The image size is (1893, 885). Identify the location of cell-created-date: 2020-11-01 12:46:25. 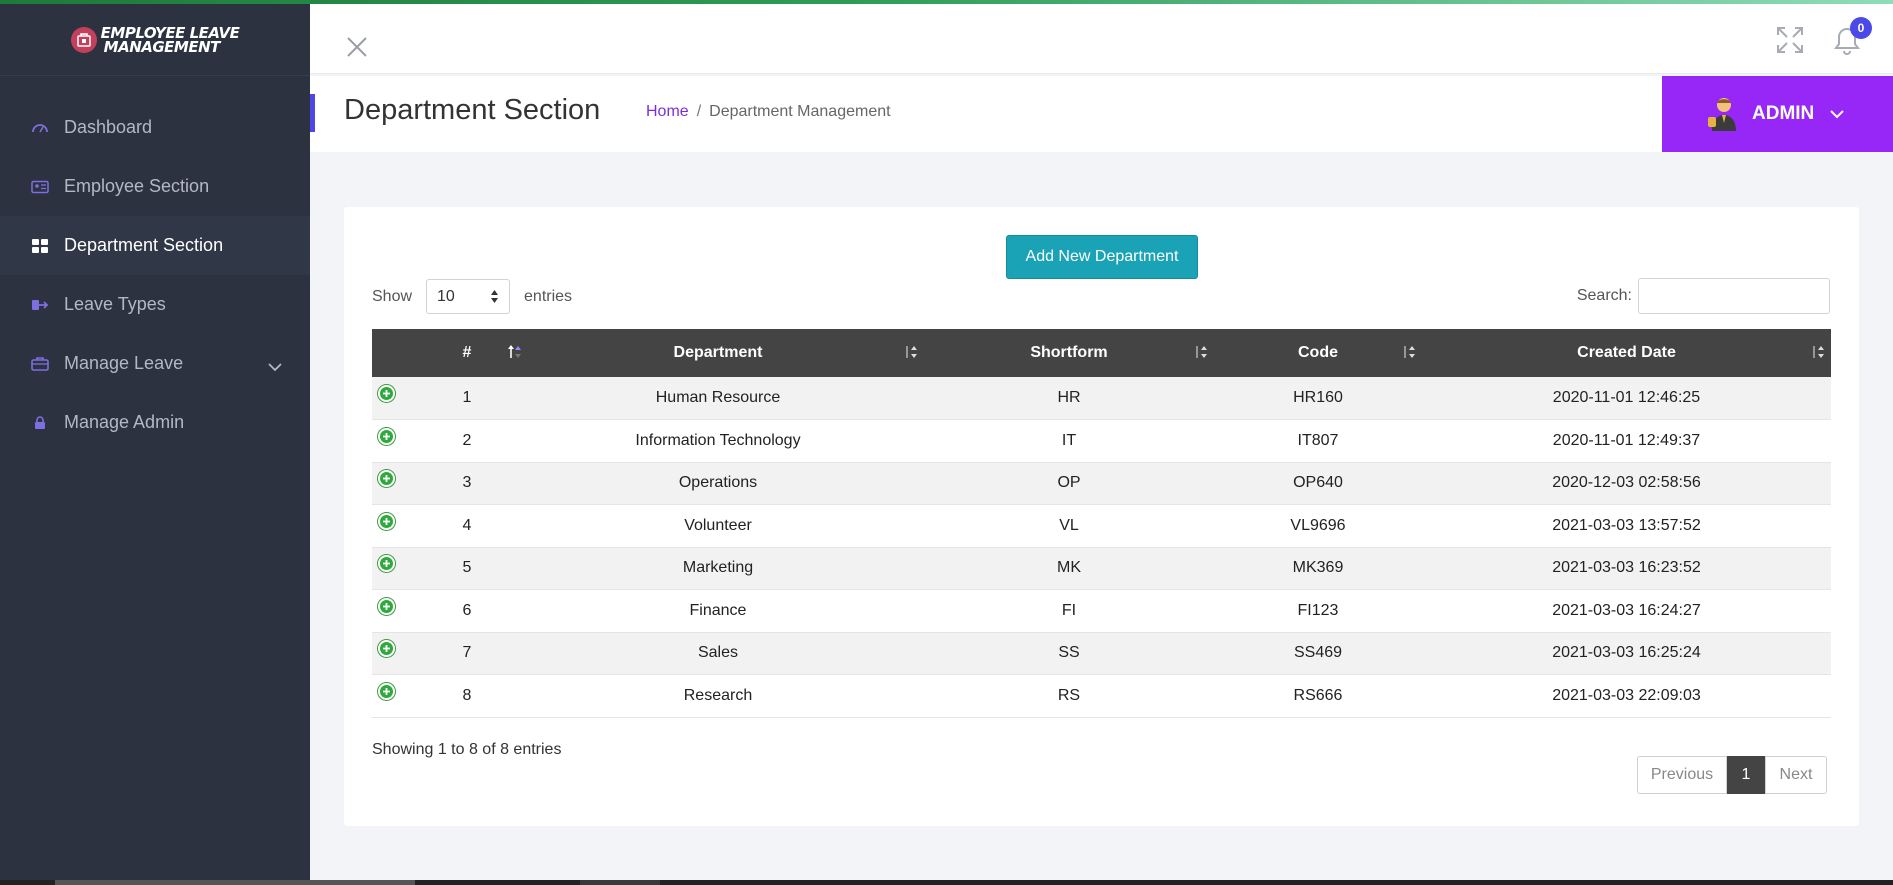
(1626, 397).